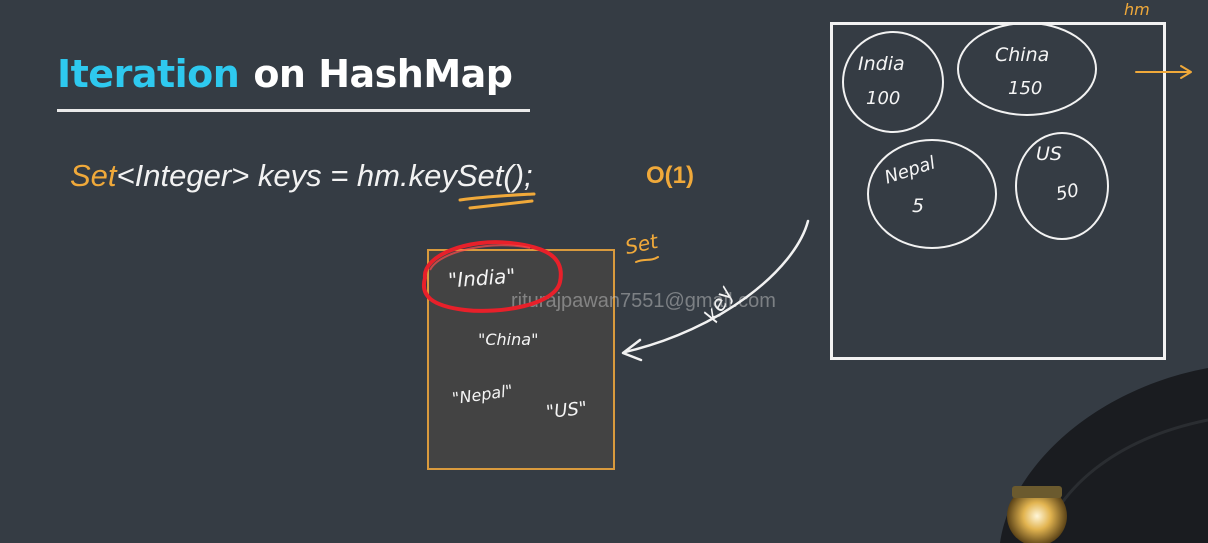 The height and width of the screenshot is (543, 1208). I want to click on key-arrow, so click(716, 286).